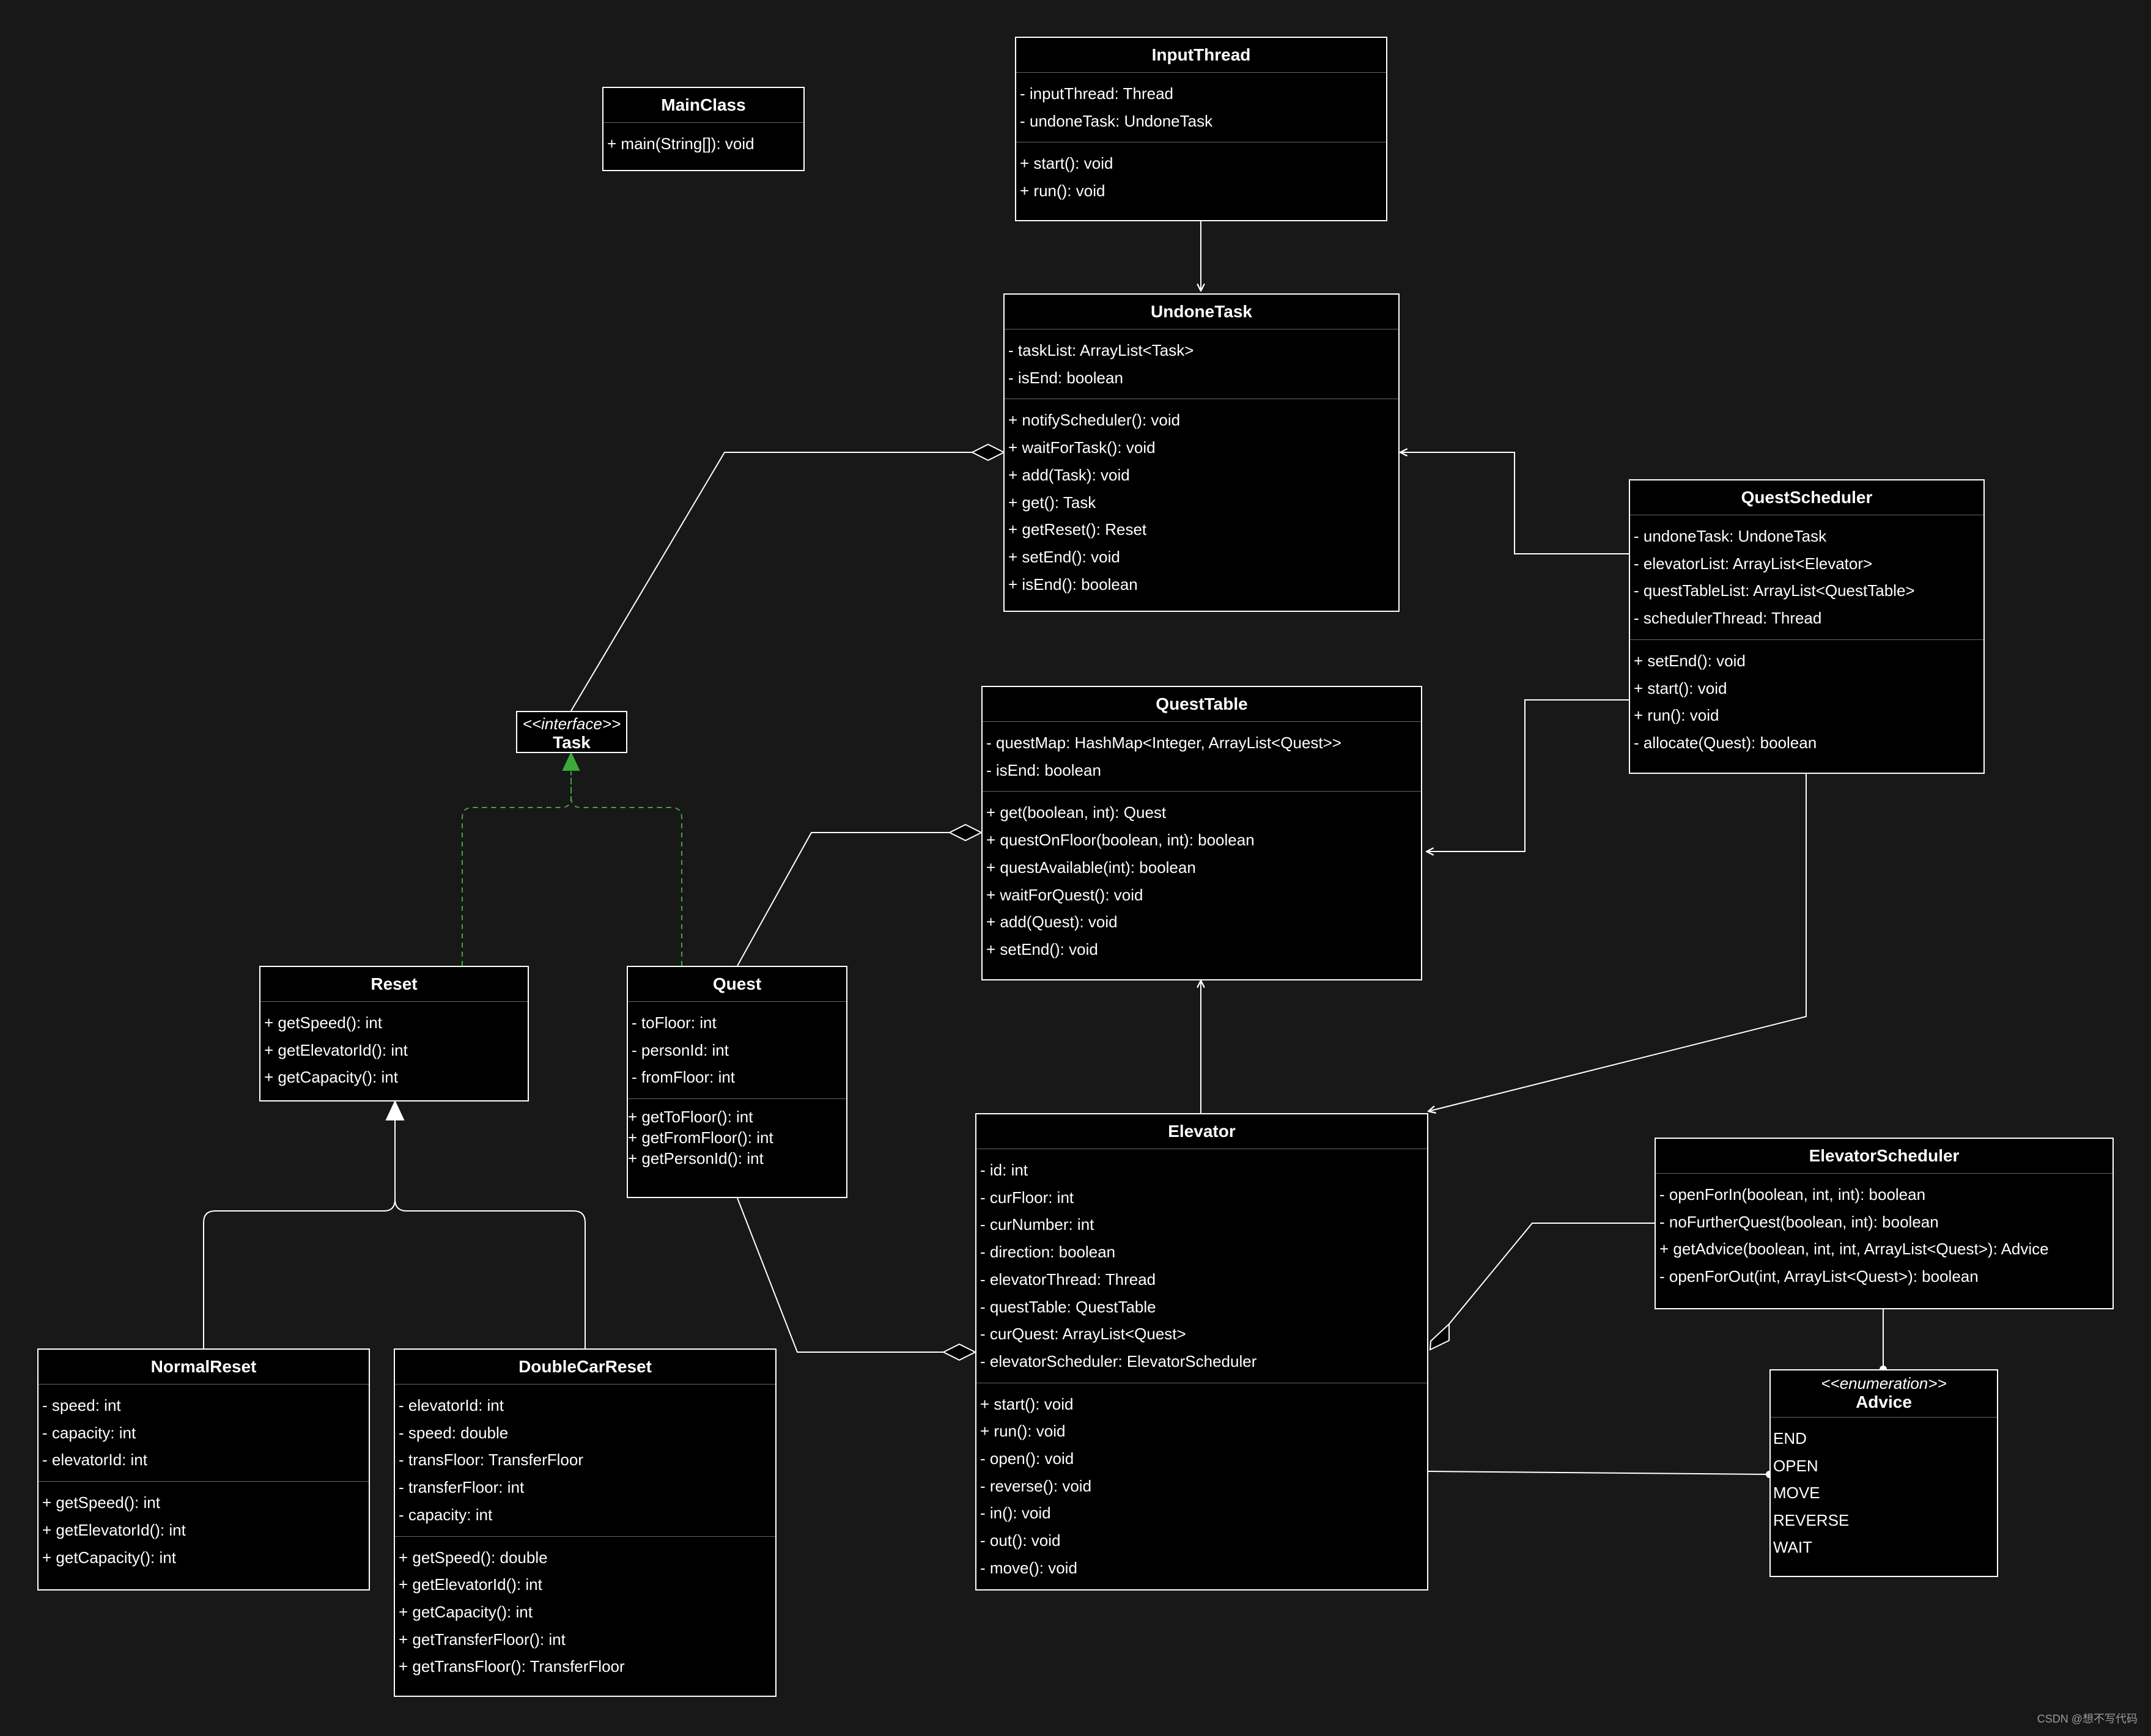 The width and height of the screenshot is (2151, 1736). I want to click on edge-quest-elevator, so click(840, 1275).